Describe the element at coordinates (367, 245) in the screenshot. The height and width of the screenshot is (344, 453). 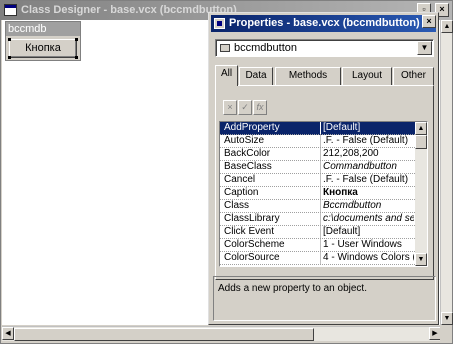
I see `property-value: 1 - User Windows` at that location.